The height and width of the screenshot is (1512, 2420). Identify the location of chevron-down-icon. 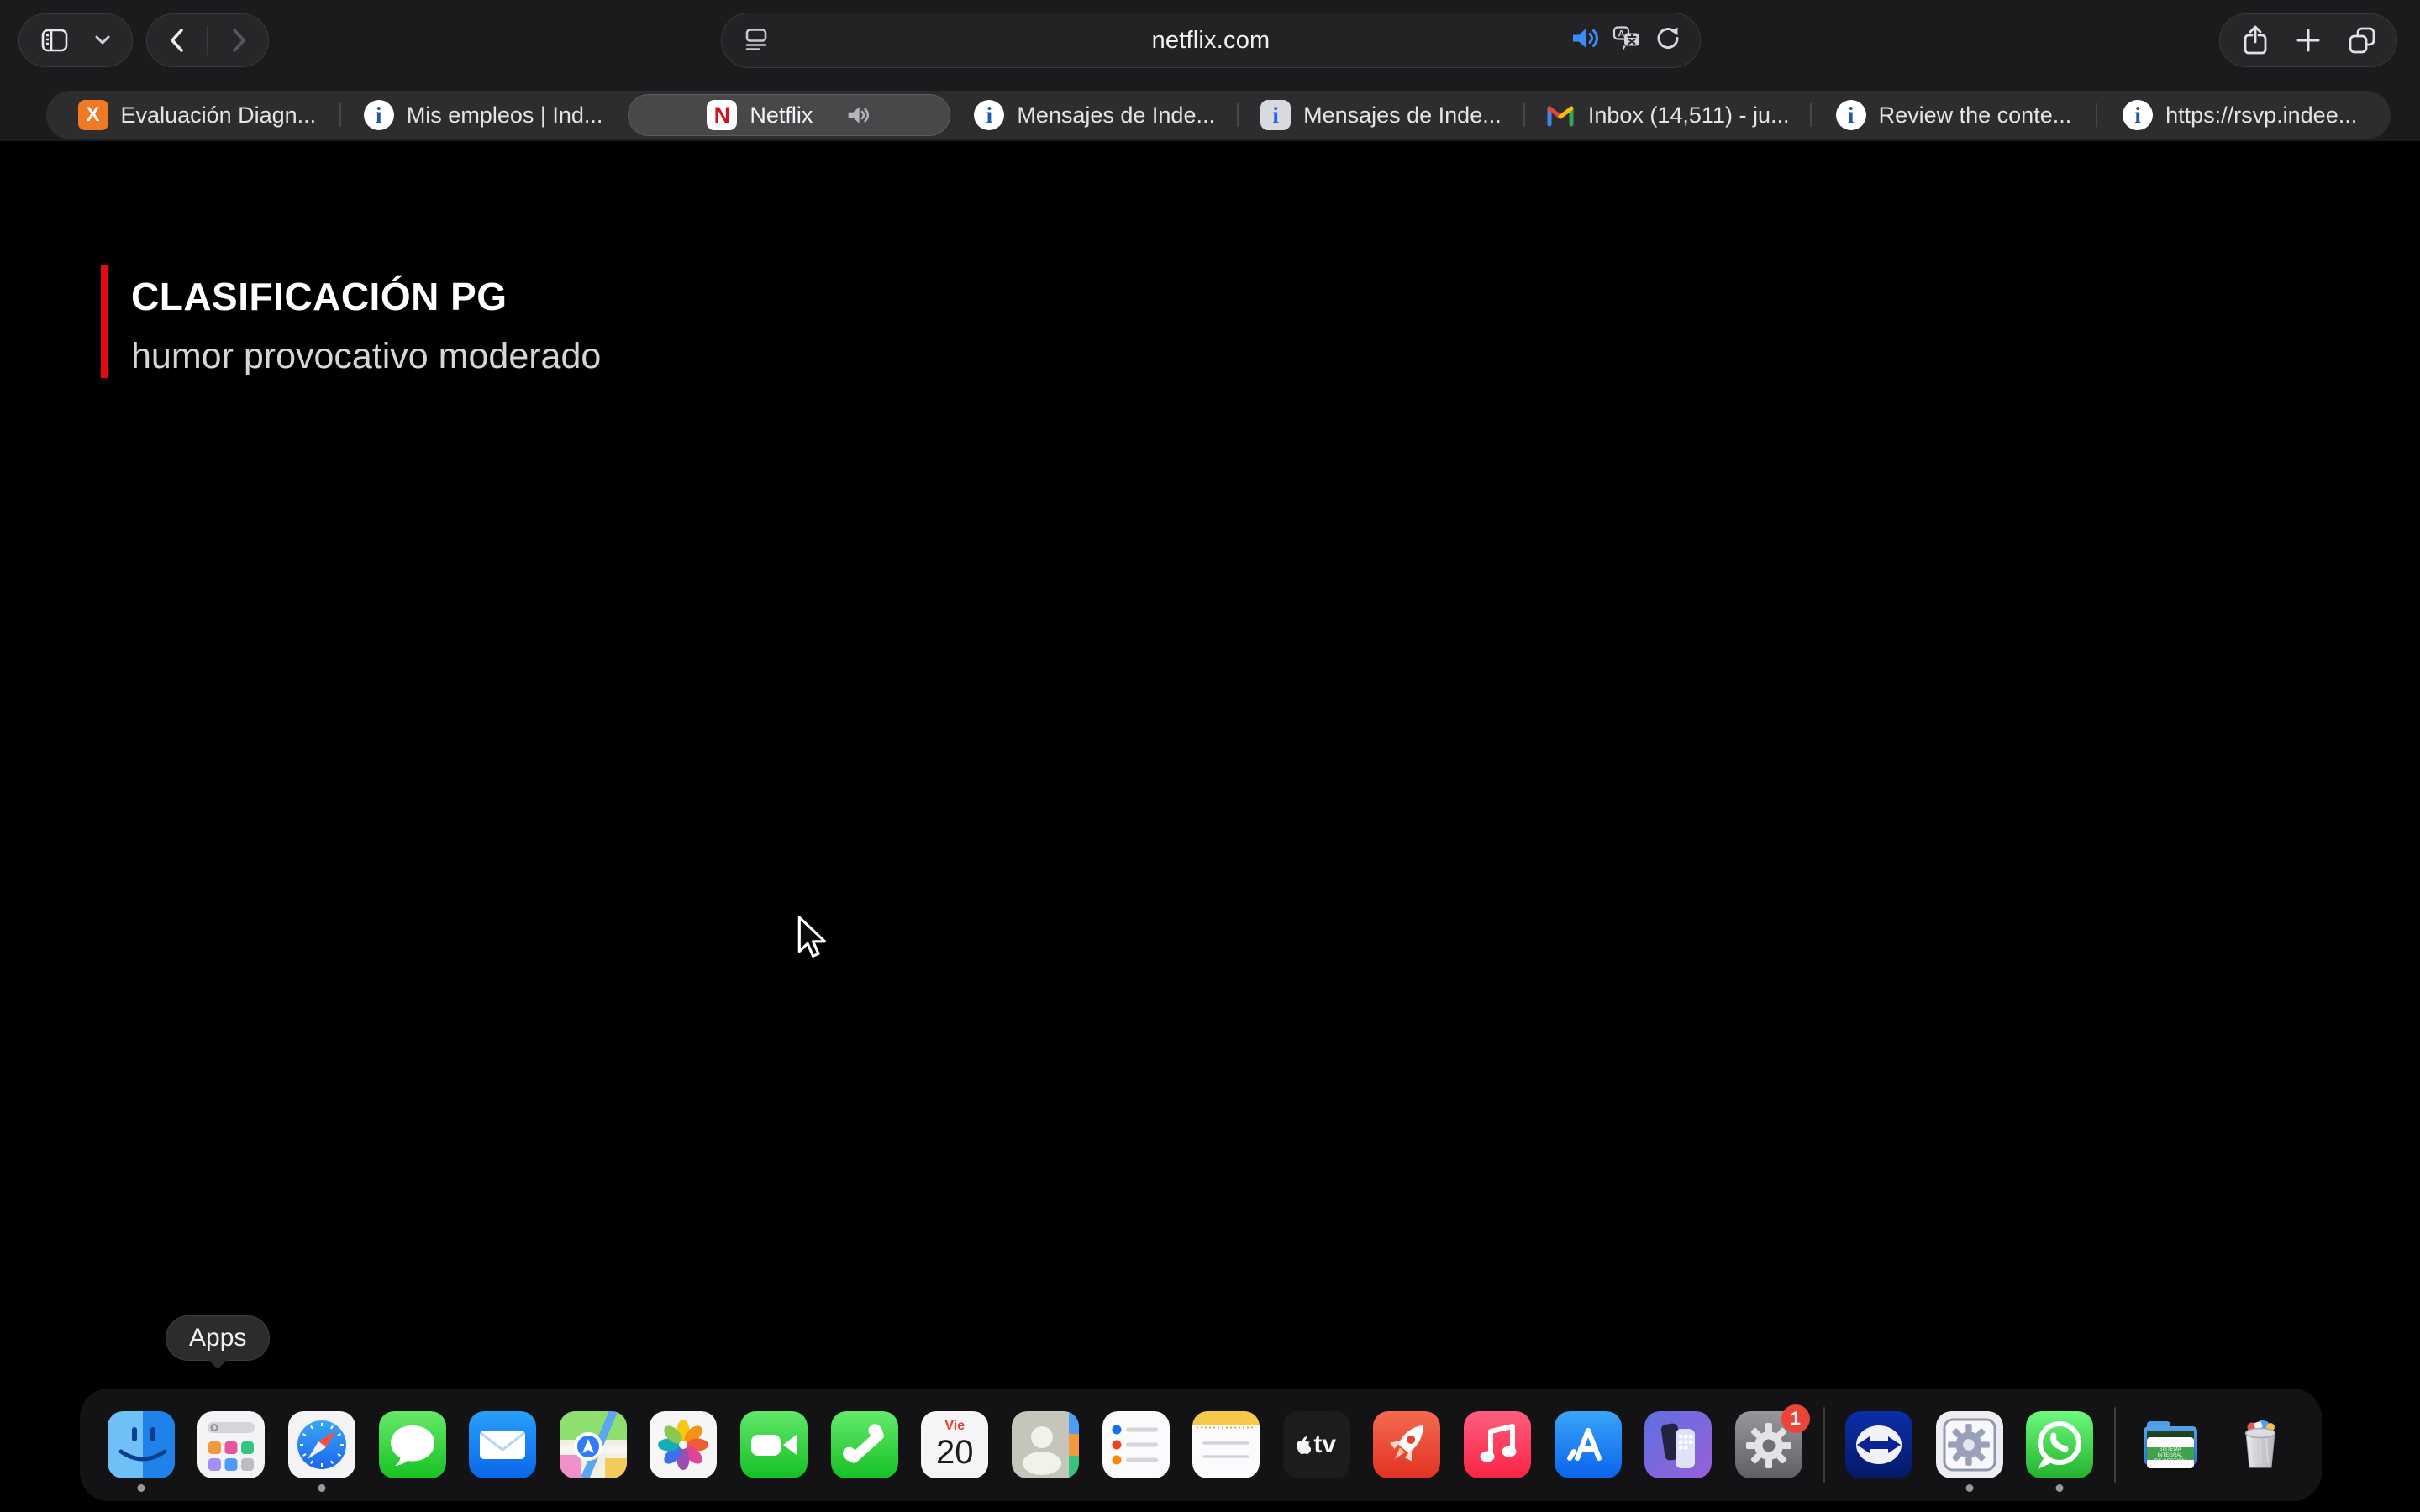
(102, 40).